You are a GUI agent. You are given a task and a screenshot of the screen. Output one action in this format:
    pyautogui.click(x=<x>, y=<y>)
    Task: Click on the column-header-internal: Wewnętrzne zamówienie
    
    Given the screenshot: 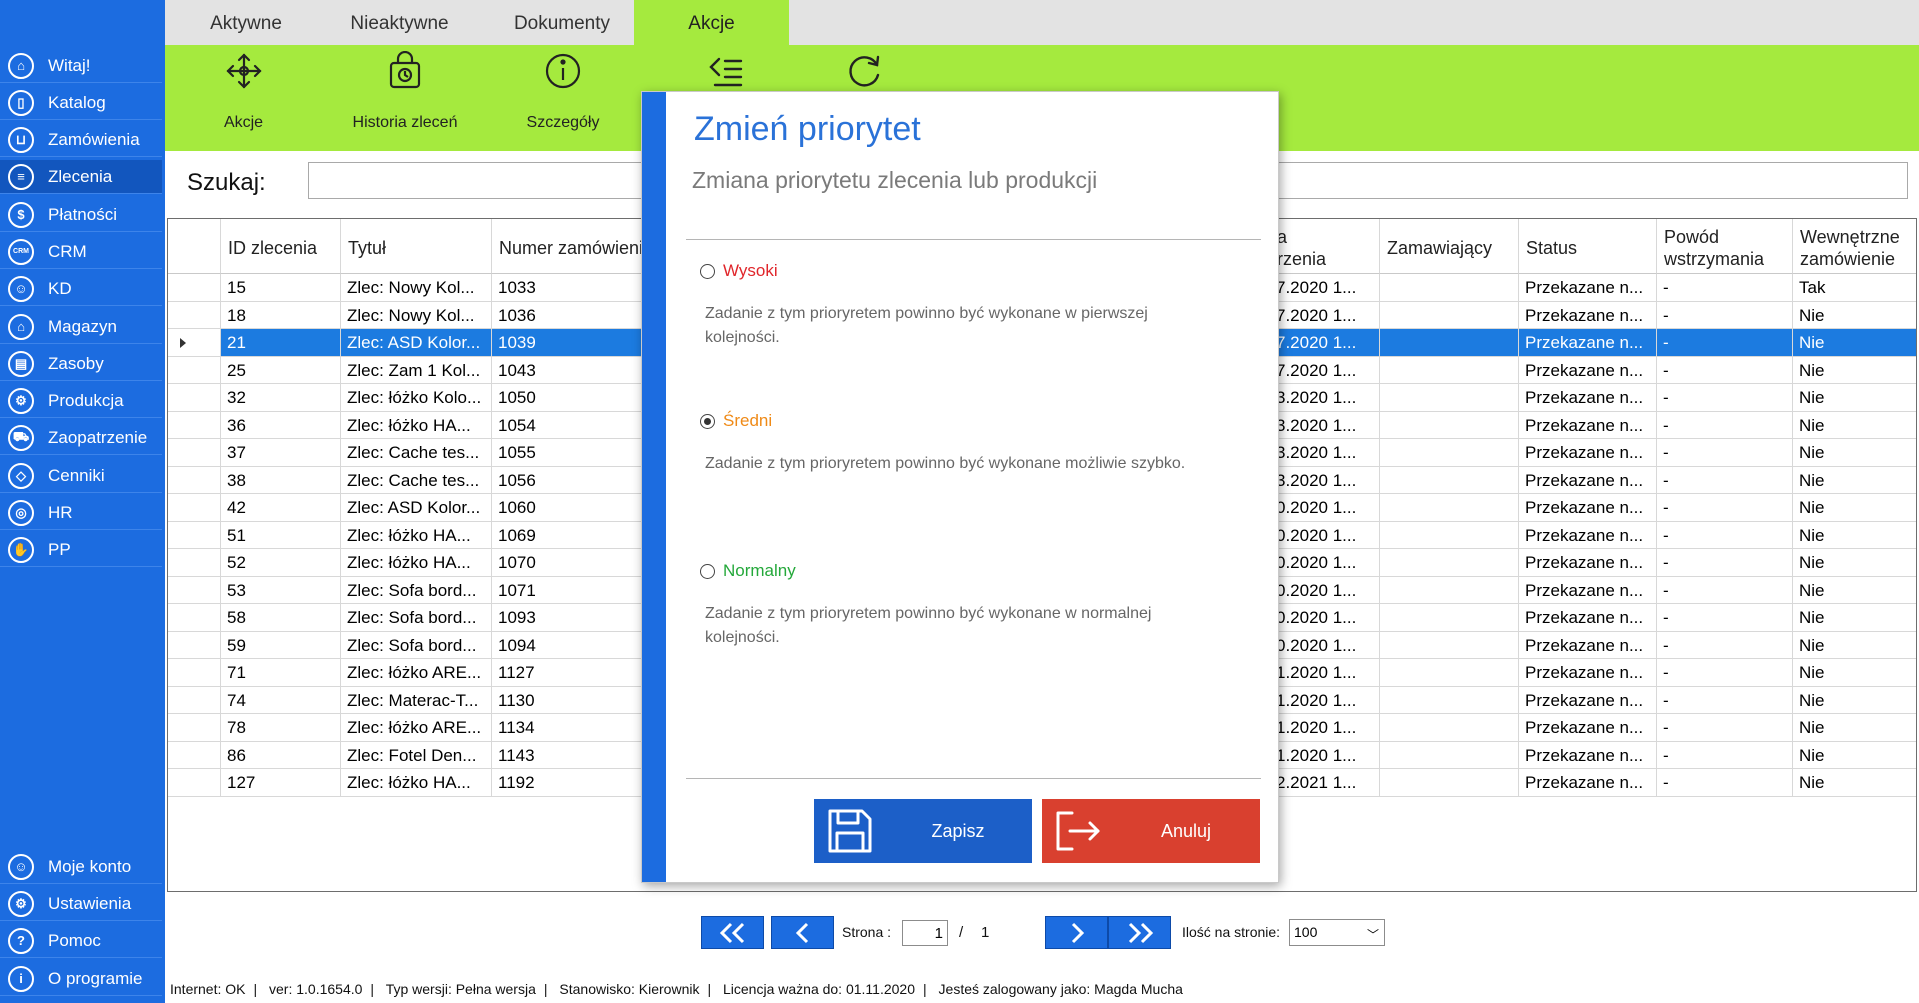 What is the action you would take?
    pyautogui.click(x=1854, y=246)
    